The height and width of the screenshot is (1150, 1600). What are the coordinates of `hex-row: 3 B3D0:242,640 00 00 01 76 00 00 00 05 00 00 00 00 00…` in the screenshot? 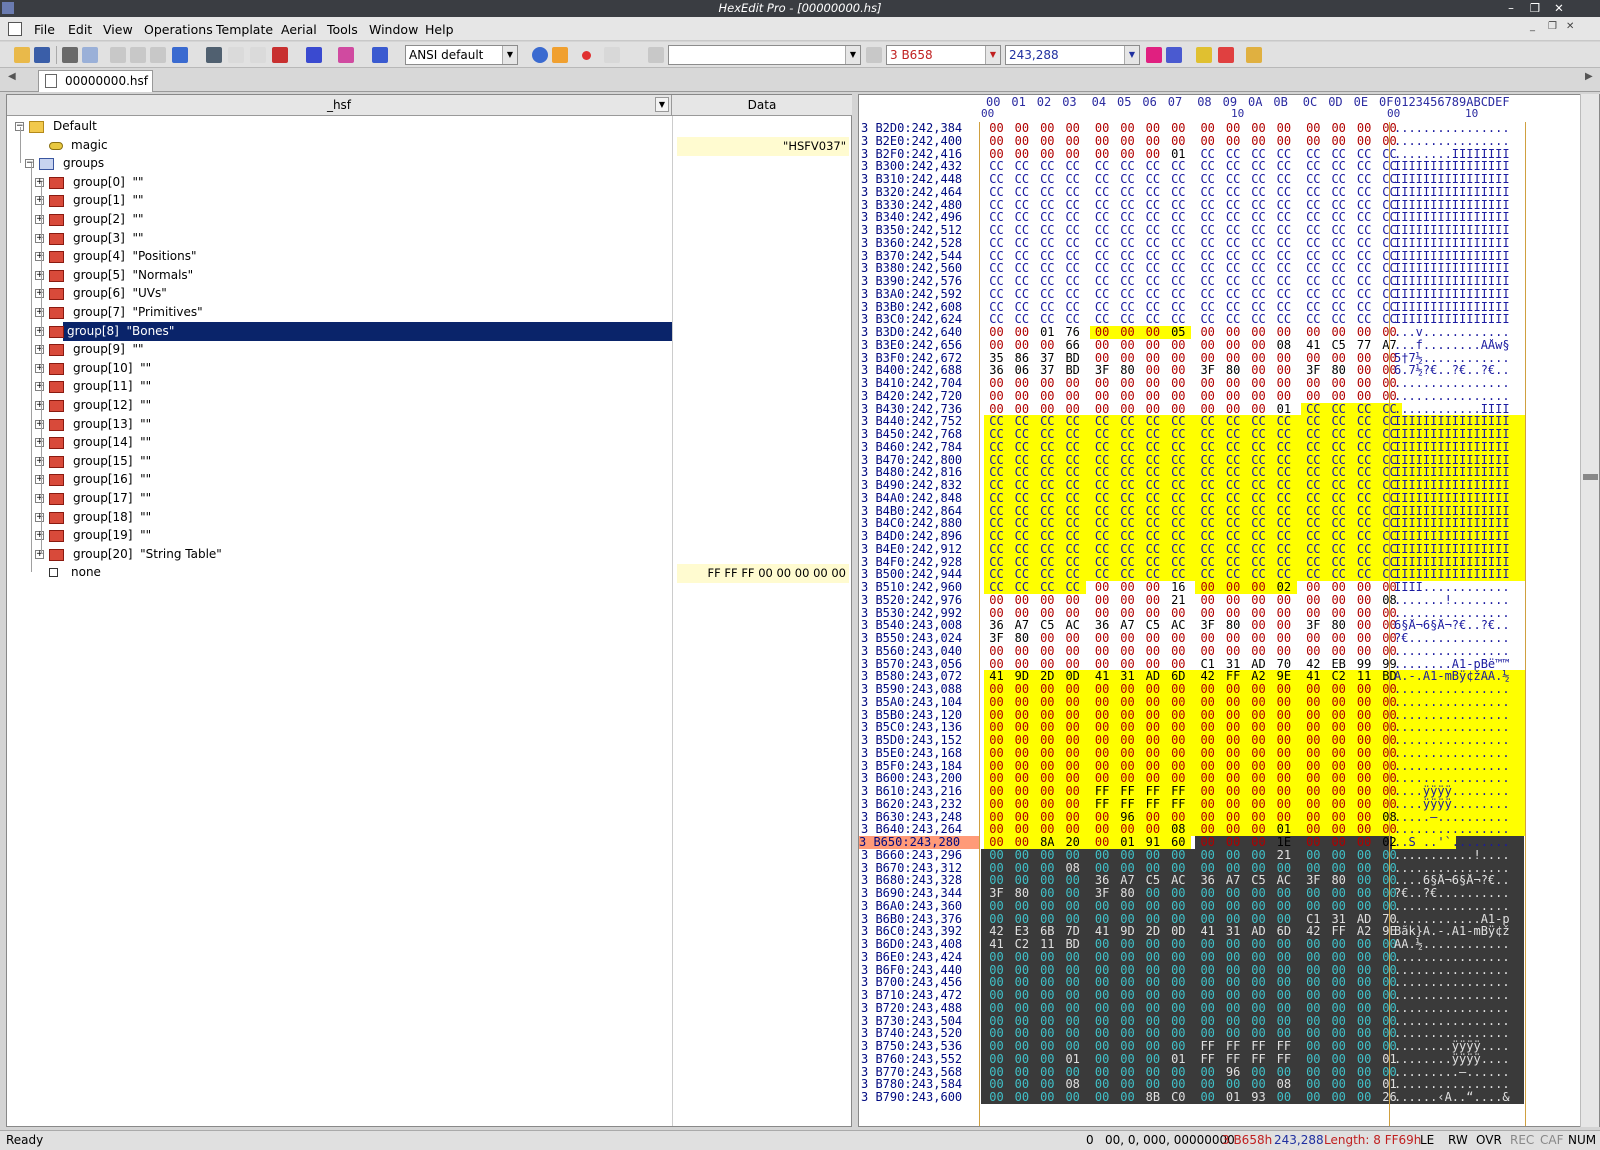 It's located at (1219, 332).